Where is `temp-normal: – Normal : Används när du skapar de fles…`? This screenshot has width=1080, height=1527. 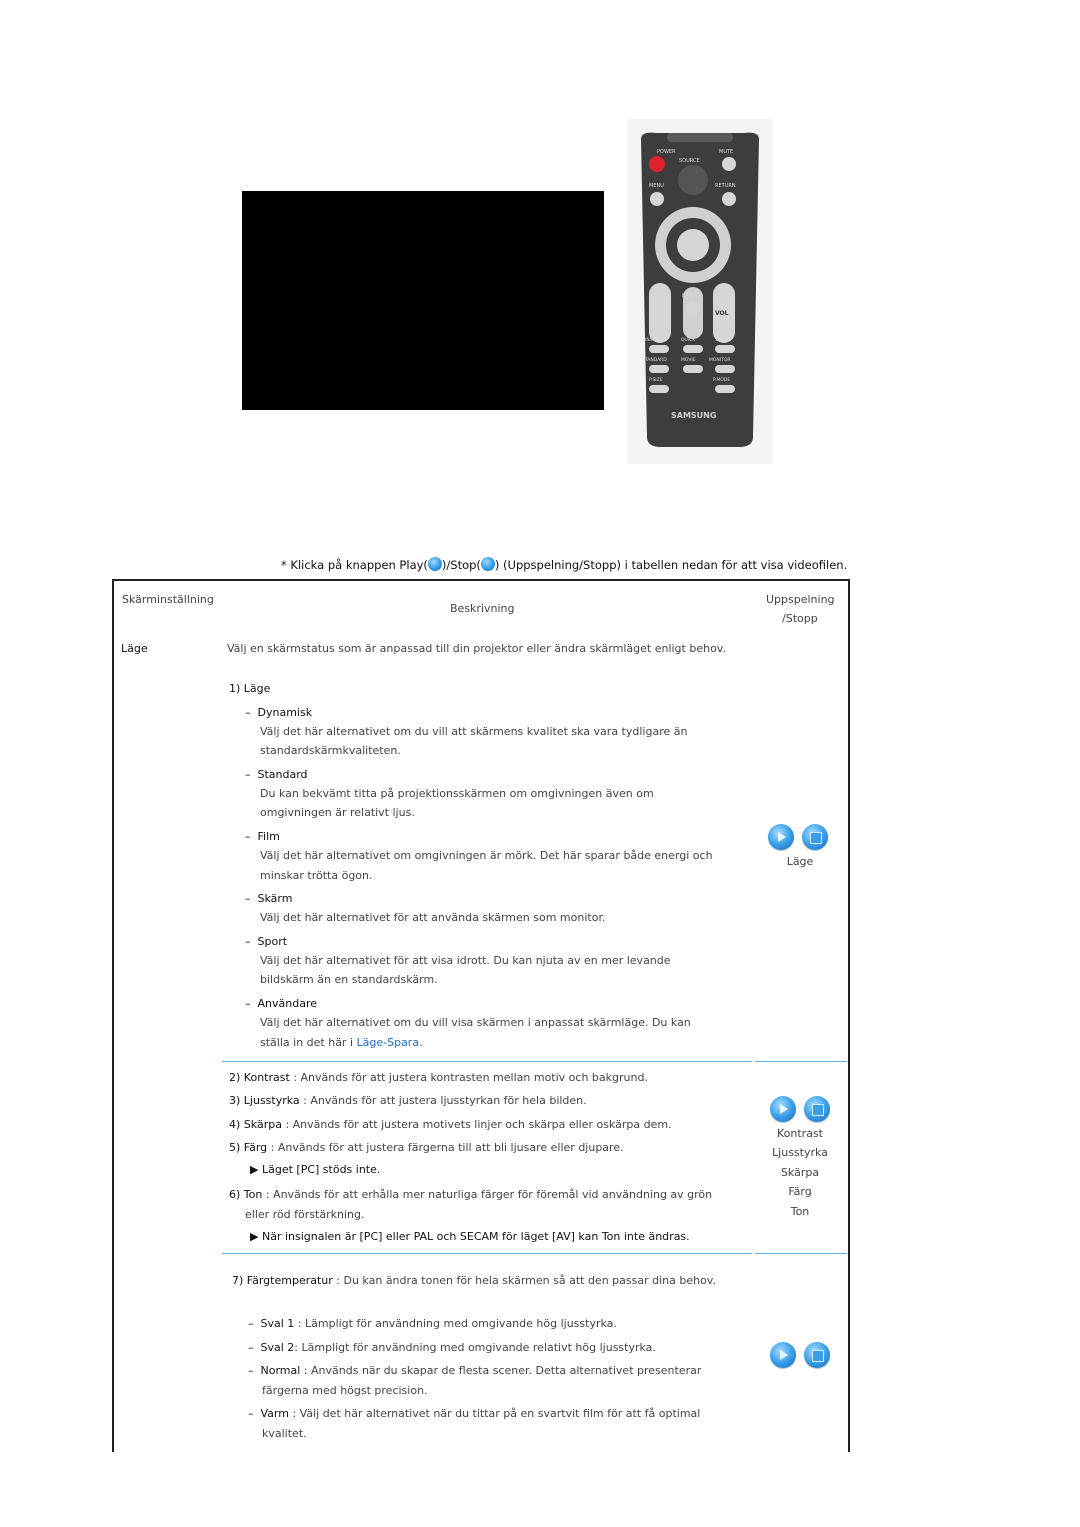 temp-normal: – Normal : Används när du skapar de fles… is located at coordinates (475, 1370).